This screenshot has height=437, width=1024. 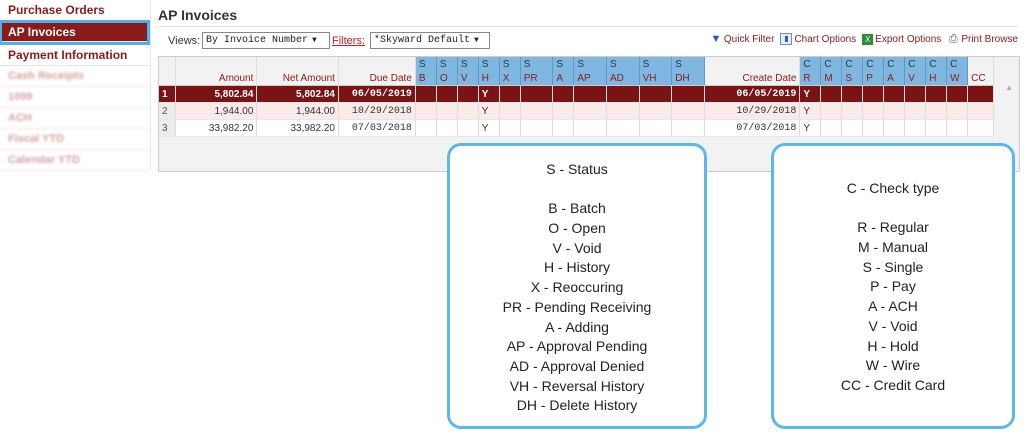 I want to click on cell-check-r: Y, so click(x=810, y=111).